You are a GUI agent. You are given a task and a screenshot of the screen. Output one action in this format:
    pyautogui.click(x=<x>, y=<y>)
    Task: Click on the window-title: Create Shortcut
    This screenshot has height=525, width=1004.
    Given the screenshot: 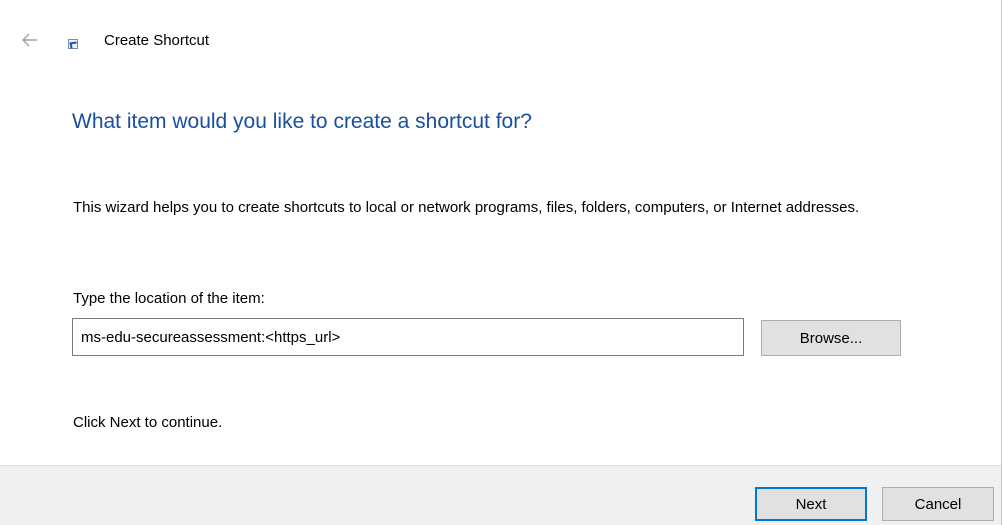 What is the action you would take?
    pyautogui.click(x=157, y=40)
    